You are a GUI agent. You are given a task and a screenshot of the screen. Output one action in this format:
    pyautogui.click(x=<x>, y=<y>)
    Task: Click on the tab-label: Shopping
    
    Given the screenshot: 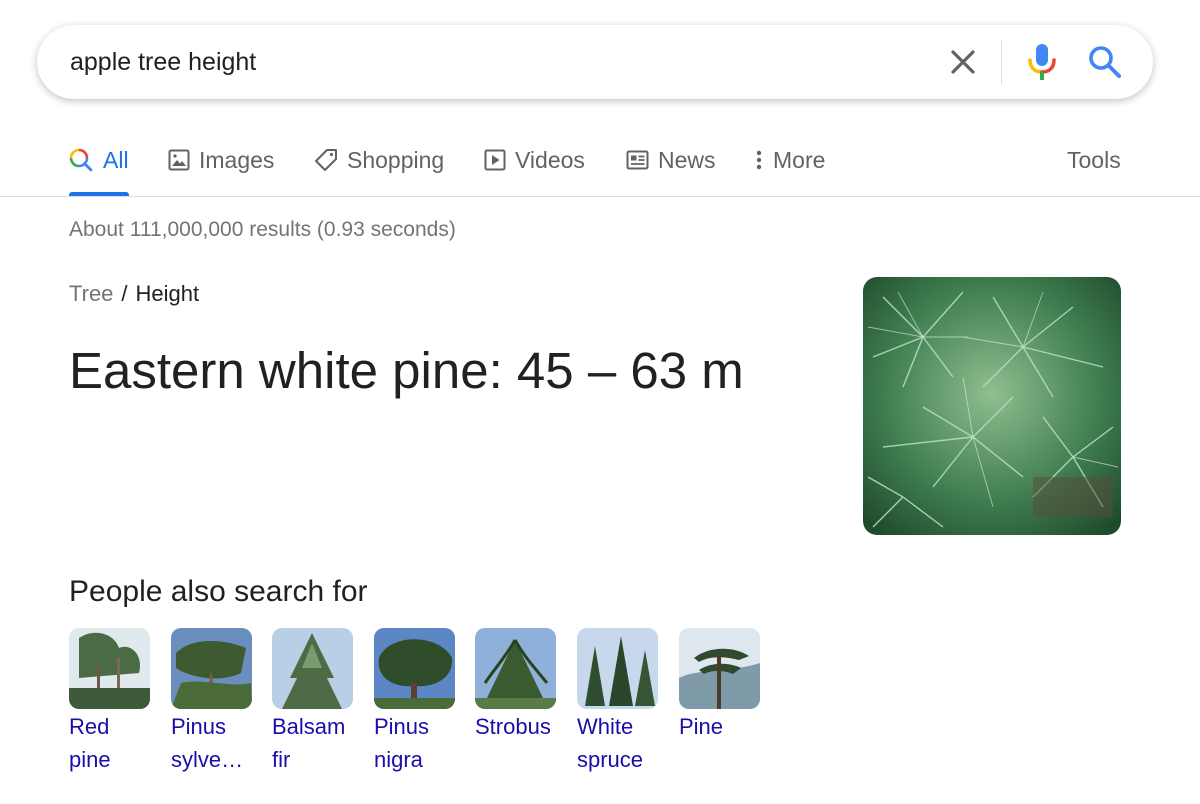 What is the action you would take?
    pyautogui.click(x=396, y=159)
    